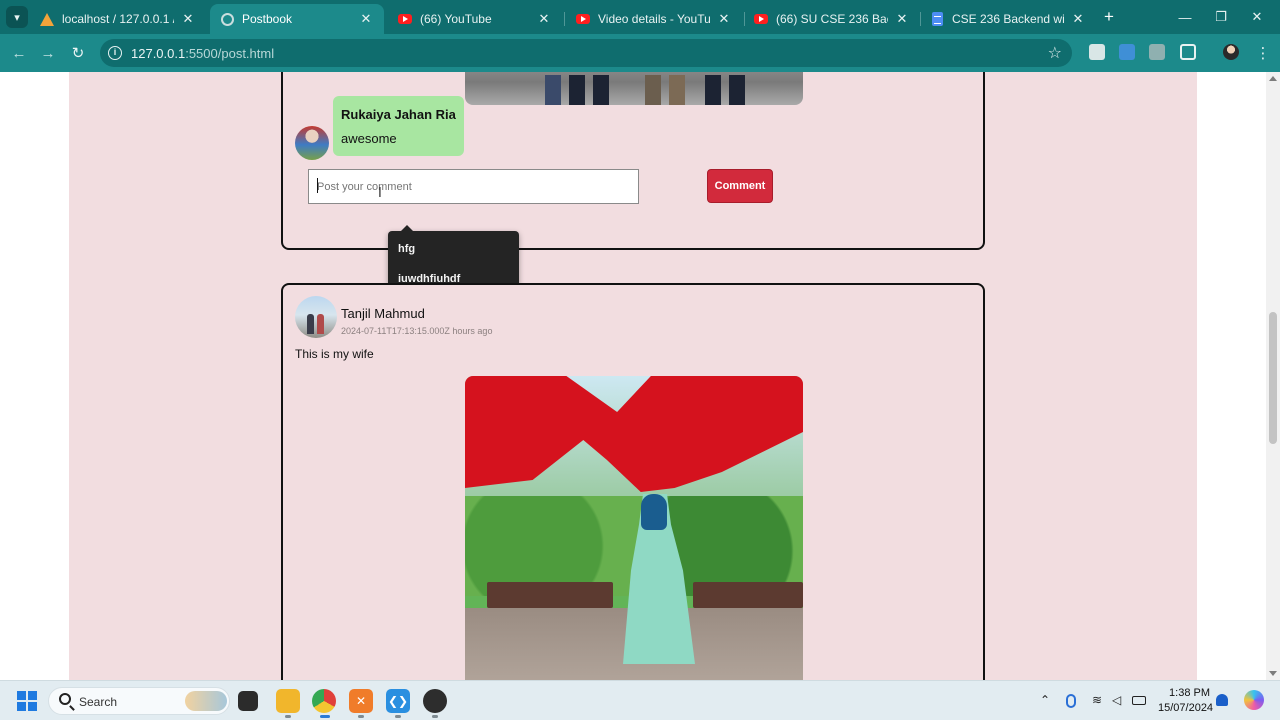 The width and height of the screenshot is (1280, 720). I want to click on new-tab-button: +, so click(1109, 17).